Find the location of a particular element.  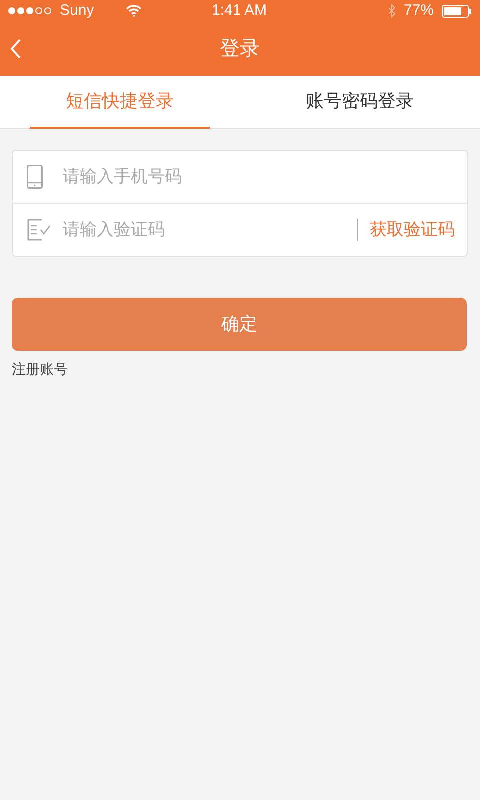

login-tab: 短信快捷登录 is located at coordinates (120, 102).